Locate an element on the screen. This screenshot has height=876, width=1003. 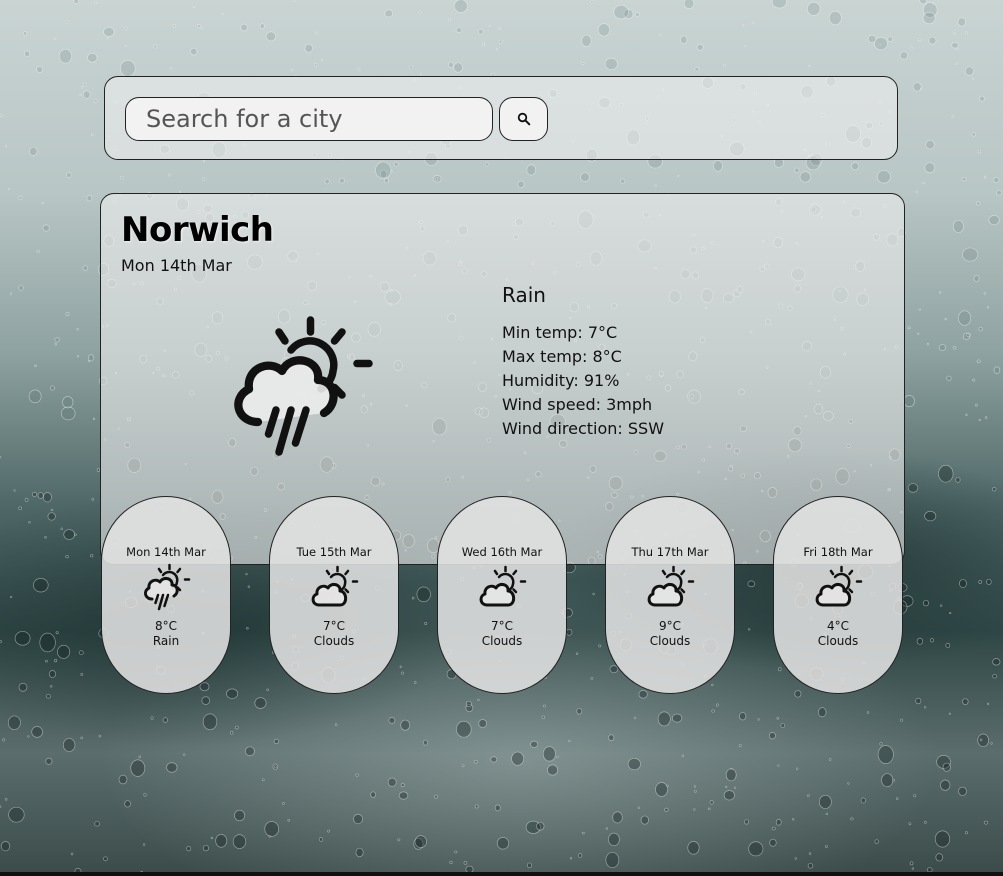
forecast-card: Fri 18th Mar 4°C Clouds is located at coordinates (838, 595).